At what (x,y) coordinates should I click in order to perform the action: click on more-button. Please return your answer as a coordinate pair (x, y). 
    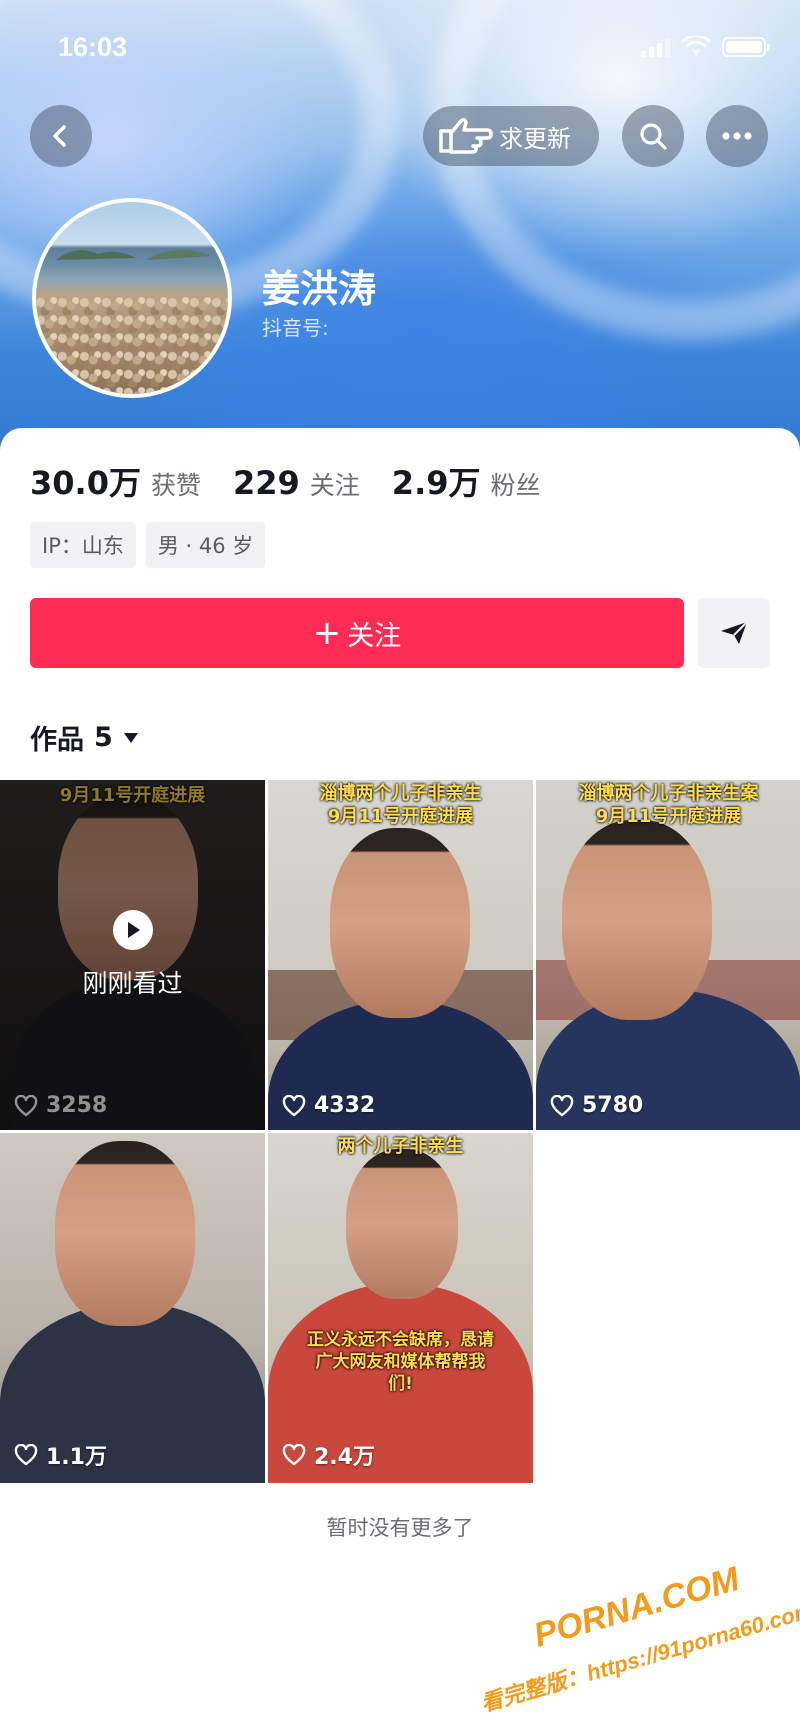
    Looking at the image, I should click on (737, 136).